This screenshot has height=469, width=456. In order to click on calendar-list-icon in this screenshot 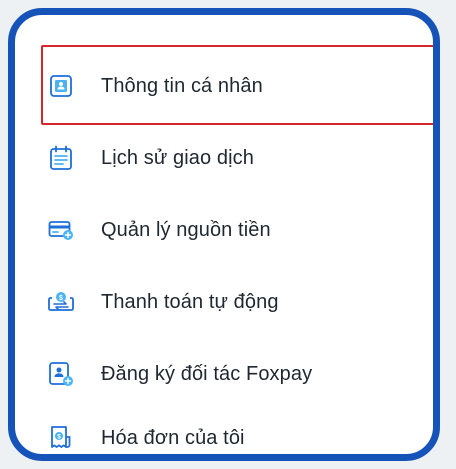, I will do `click(61, 158)`.